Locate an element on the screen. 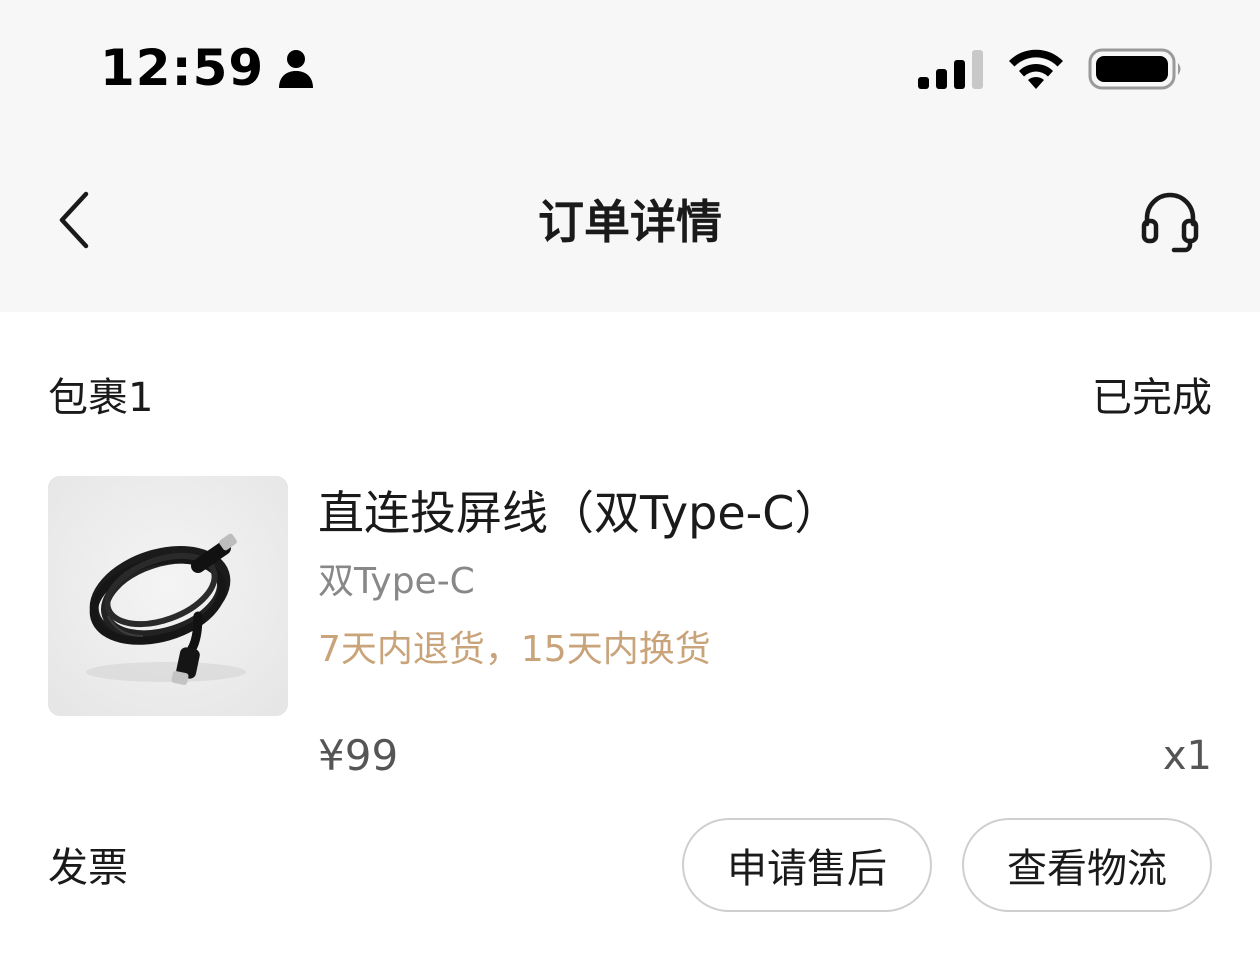  status-icons is located at coordinates (1050, 69).